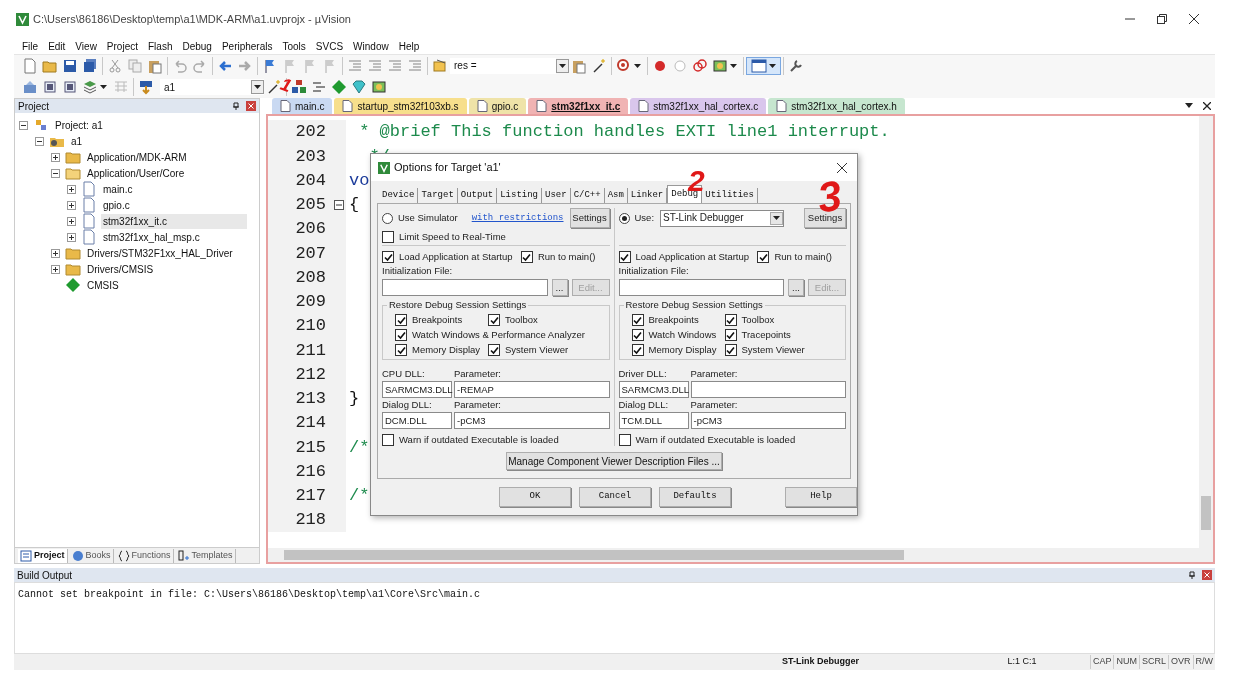 The image size is (1237, 700). What do you see at coordinates (695, 497) in the screenshot?
I see `defaults-button: Defaults` at bounding box center [695, 497].